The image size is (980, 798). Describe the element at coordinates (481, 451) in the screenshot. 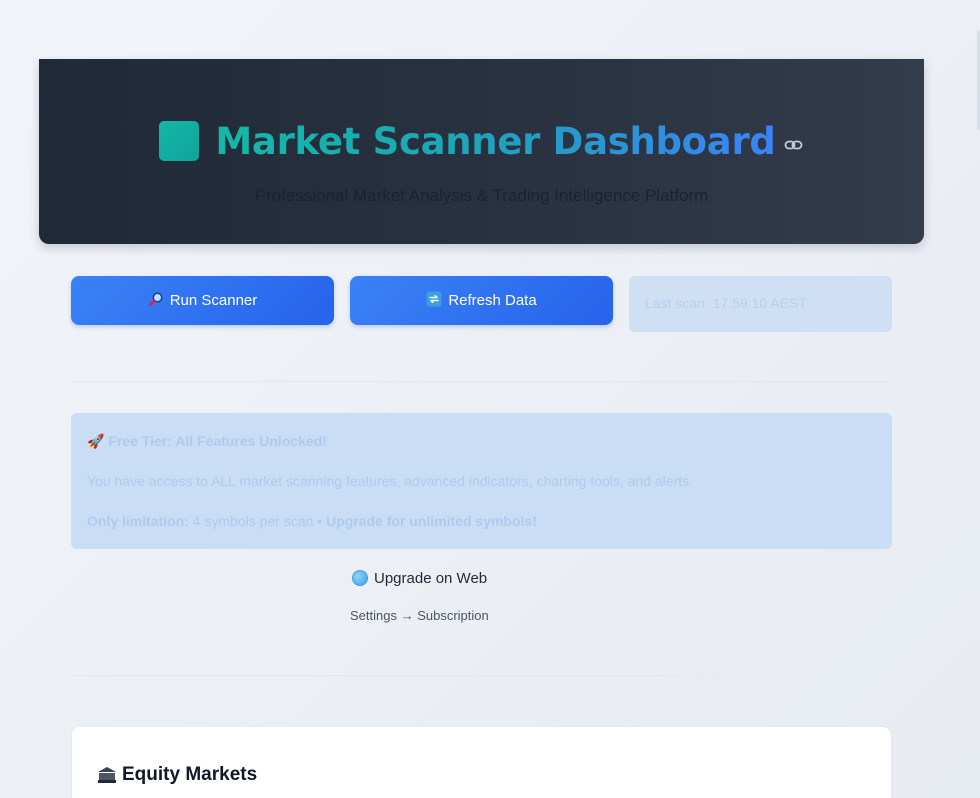

I see `banner-title-row: 🚀 Free Tier: All Features Unlocked!` at that location.